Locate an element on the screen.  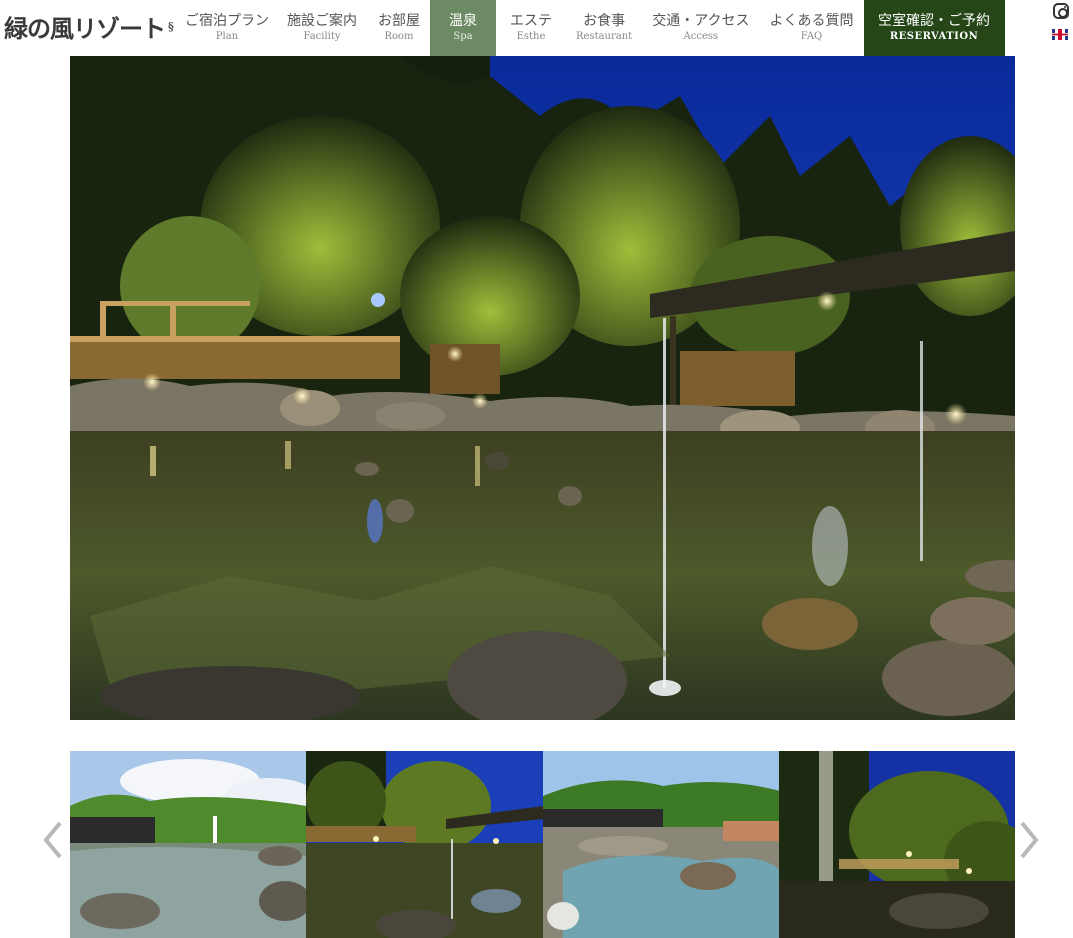
nav-label-en: Plan is located at coordinates (227, 36).